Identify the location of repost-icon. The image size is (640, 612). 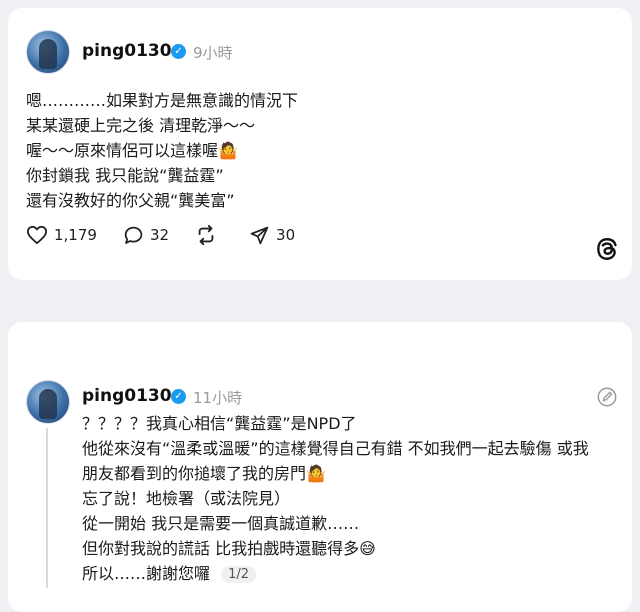
(206, 235).